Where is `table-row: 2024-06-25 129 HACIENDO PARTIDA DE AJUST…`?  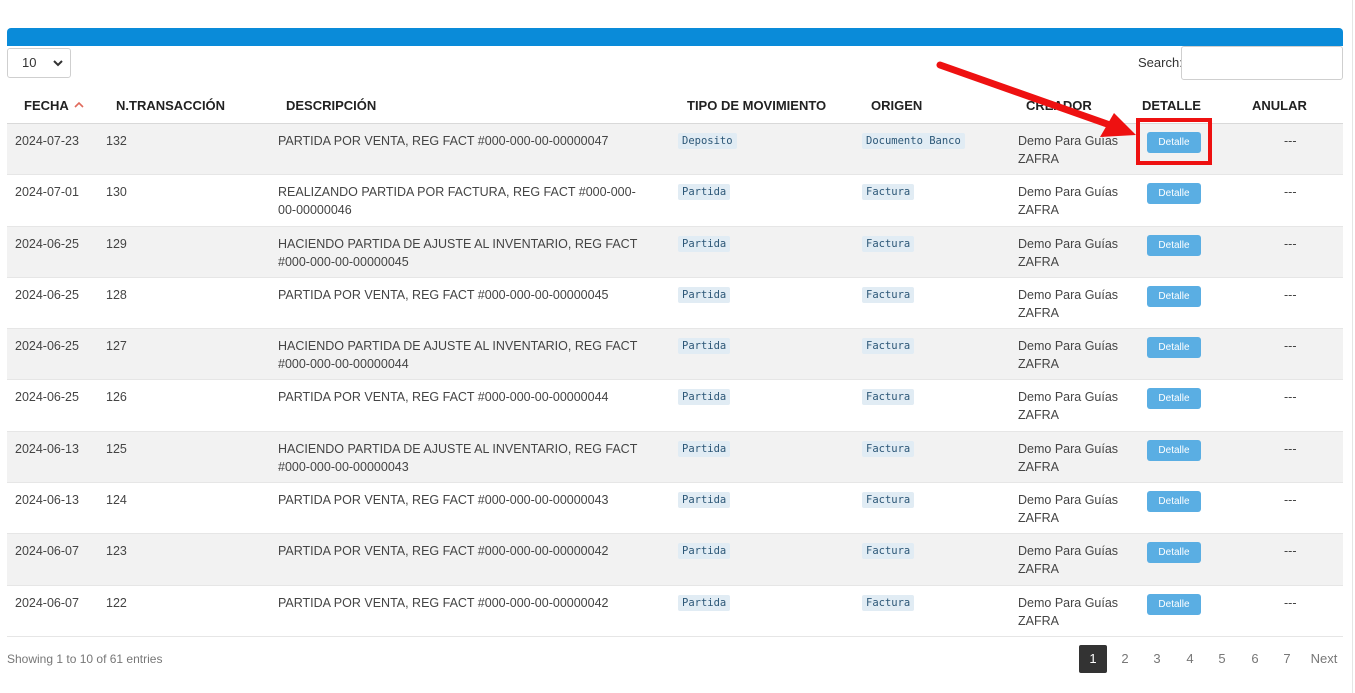
table-row: 2024-06-25 129 HACIENDO PARTIDA DE AJUST… is located at coordinates (675, 252).